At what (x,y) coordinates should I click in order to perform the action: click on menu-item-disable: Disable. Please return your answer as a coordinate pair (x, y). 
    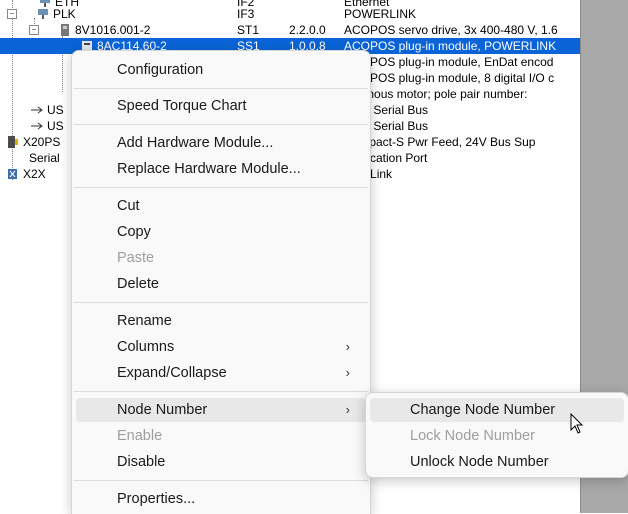
    Looking at the image, I should click on (221, 462).